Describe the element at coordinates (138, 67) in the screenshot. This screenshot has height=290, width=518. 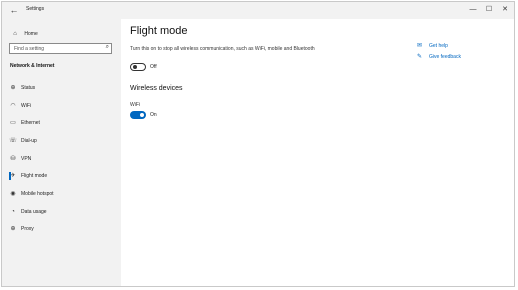
I see `flight-mode-toggle` at that location.